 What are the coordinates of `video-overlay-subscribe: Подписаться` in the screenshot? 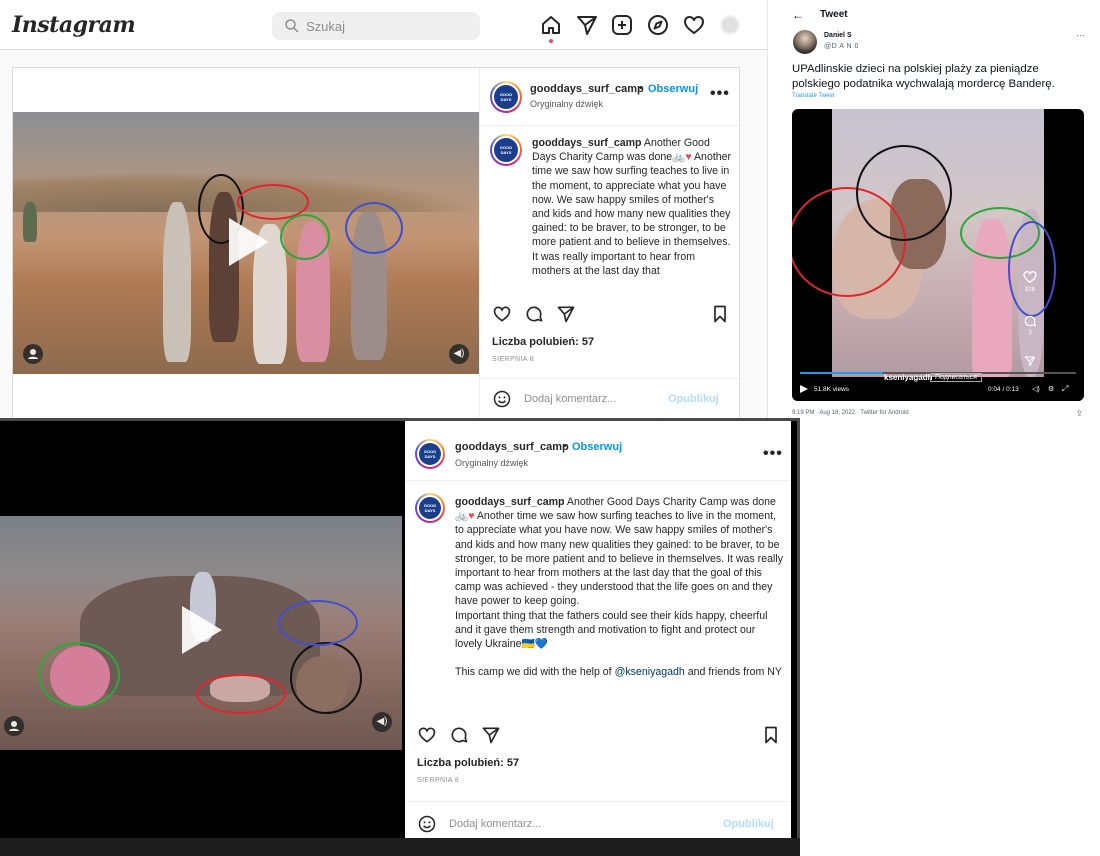 It's located at (956, 377).